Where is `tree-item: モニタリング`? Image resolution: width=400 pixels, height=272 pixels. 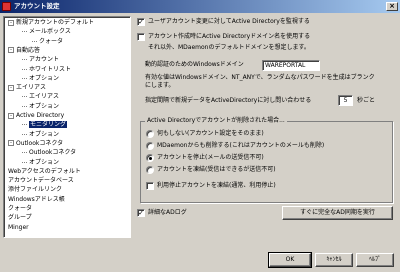 tree-item: モニタリング is located at coordinates (45, 125).